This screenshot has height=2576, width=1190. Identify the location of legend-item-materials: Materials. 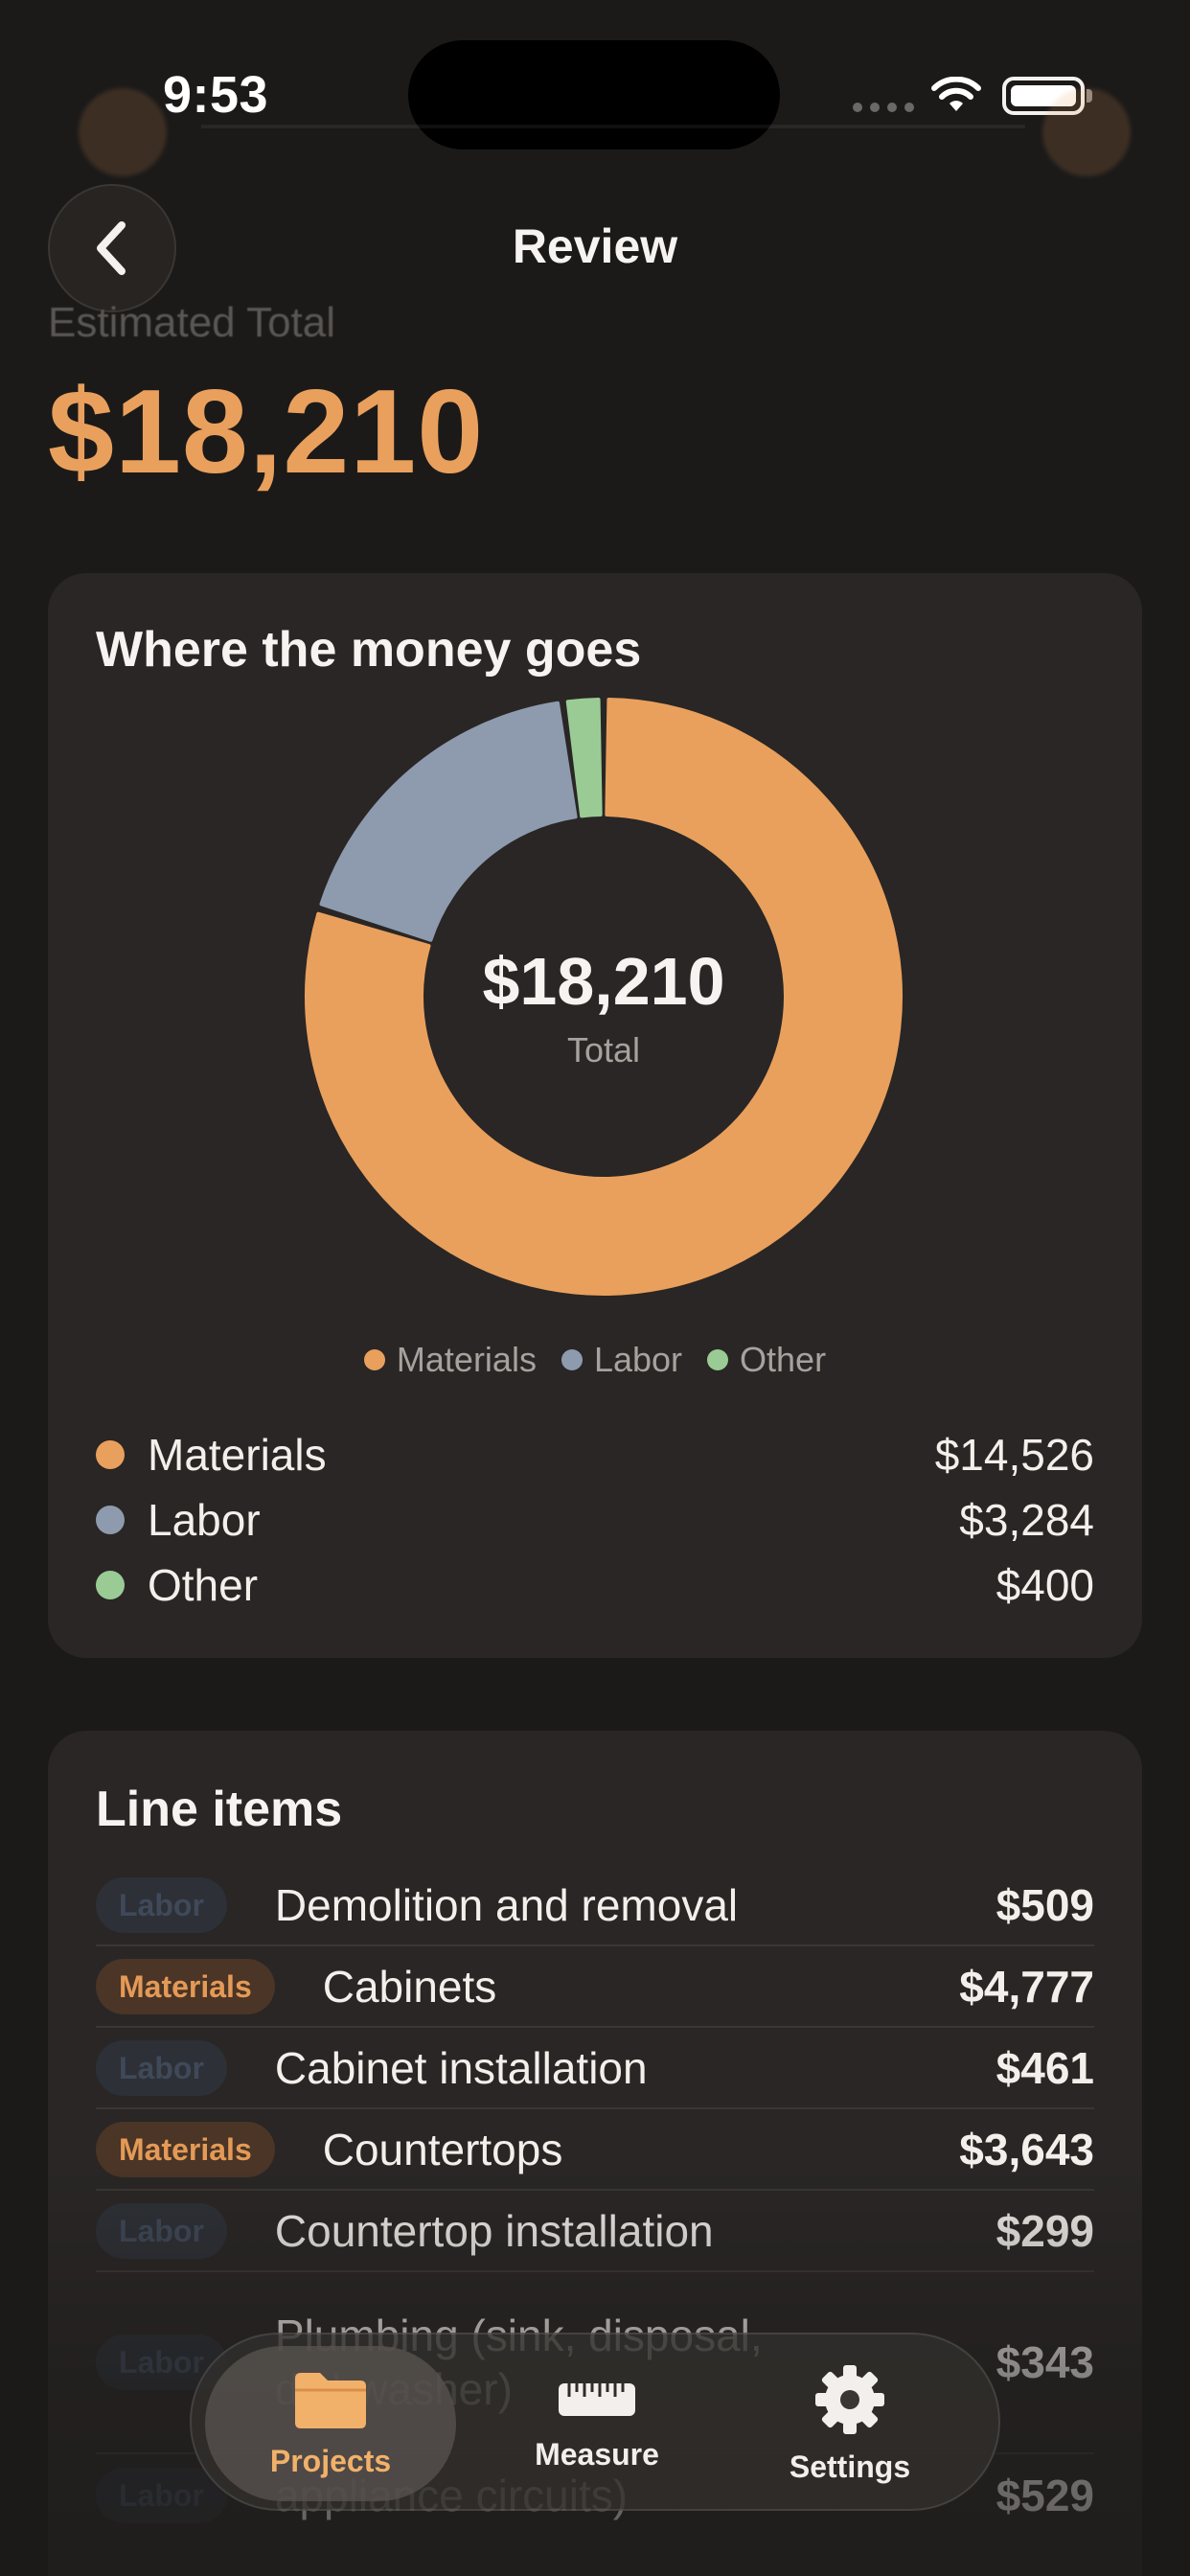
(450, 1360).